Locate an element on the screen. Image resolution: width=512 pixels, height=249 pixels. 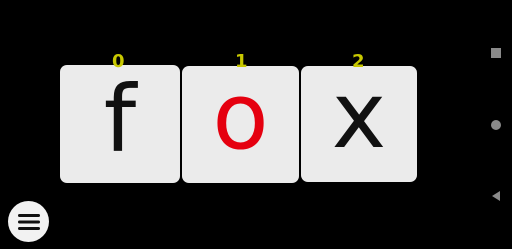
home-button is located at coordinates (496, 125).